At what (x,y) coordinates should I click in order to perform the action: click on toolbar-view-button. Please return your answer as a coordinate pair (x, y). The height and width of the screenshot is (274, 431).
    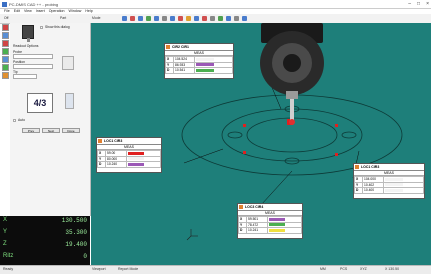
    Looking at the image, I should click on (124, 18).